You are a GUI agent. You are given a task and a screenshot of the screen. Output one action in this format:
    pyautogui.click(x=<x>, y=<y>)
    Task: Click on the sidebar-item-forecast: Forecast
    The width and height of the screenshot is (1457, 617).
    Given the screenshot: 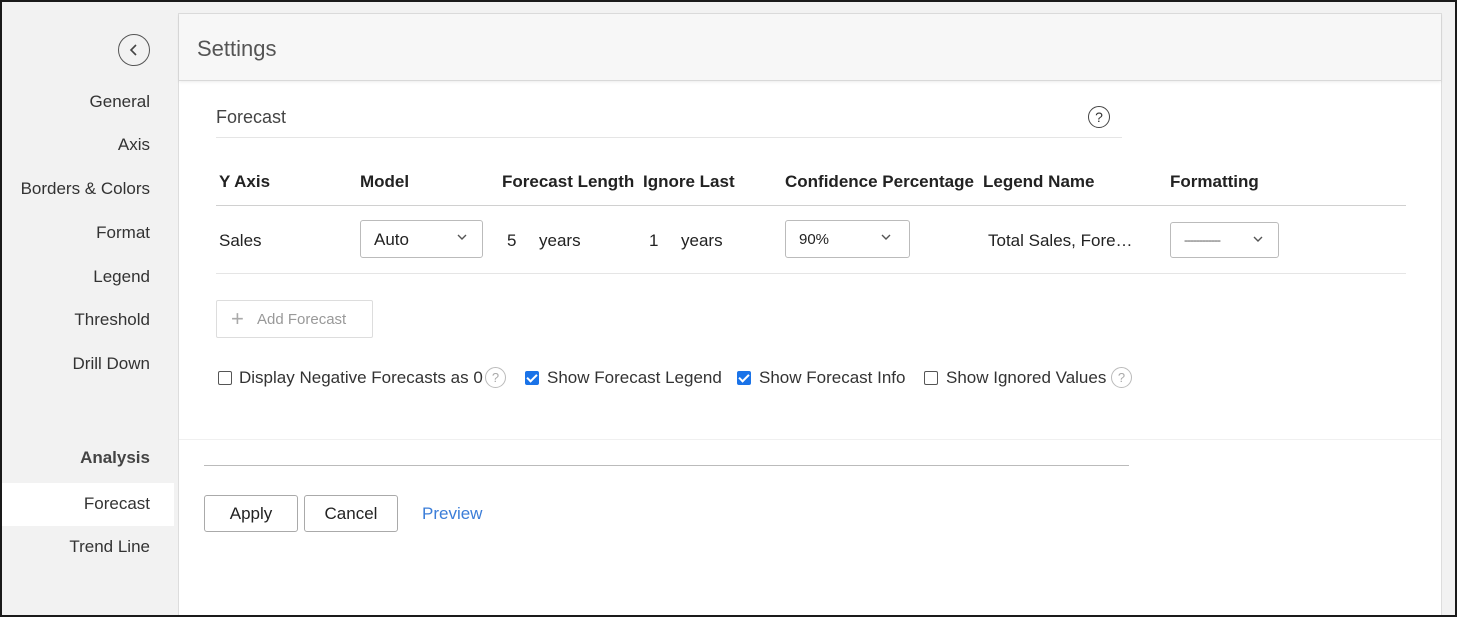 What is the action you would take?
    pyautogui.click(x=117, y=504)
    